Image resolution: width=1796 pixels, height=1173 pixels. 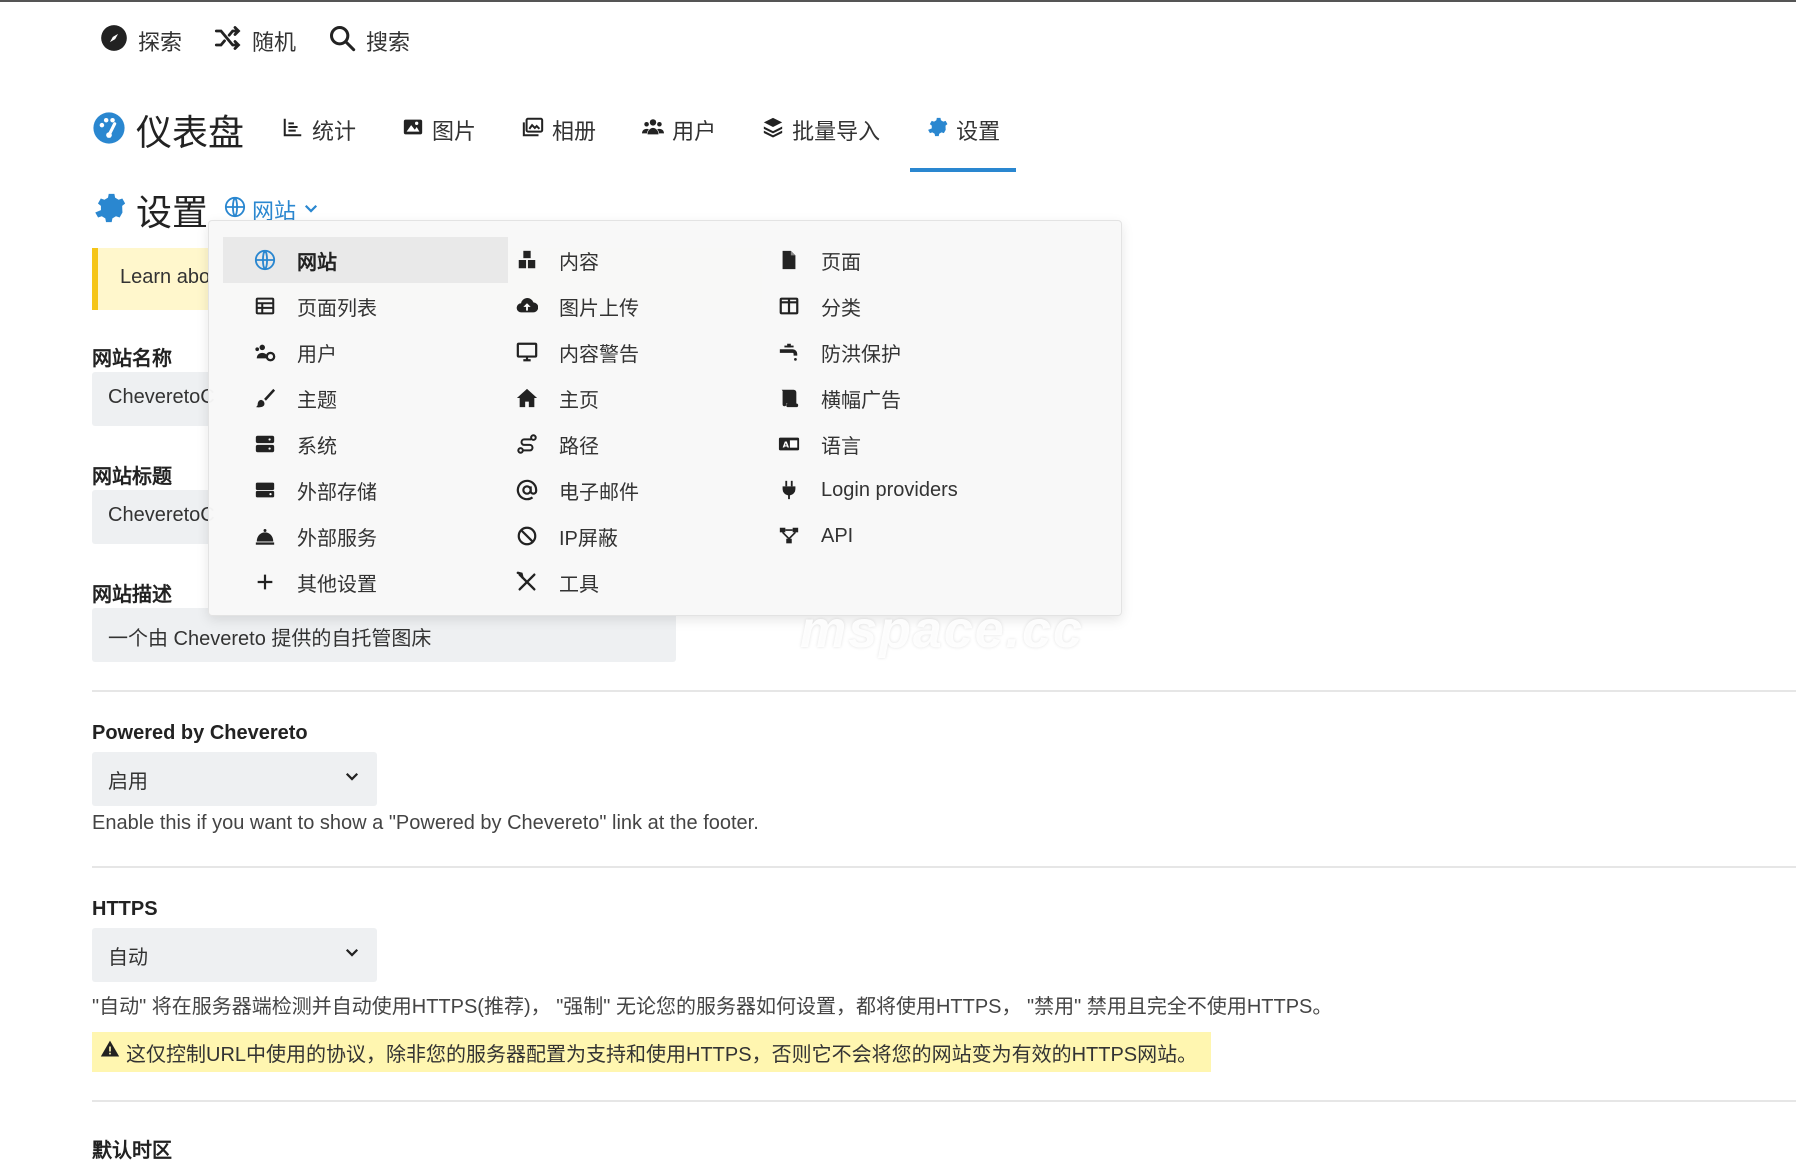 I want to click on menu-item-categories: 分类, so click(x=889, y=306).